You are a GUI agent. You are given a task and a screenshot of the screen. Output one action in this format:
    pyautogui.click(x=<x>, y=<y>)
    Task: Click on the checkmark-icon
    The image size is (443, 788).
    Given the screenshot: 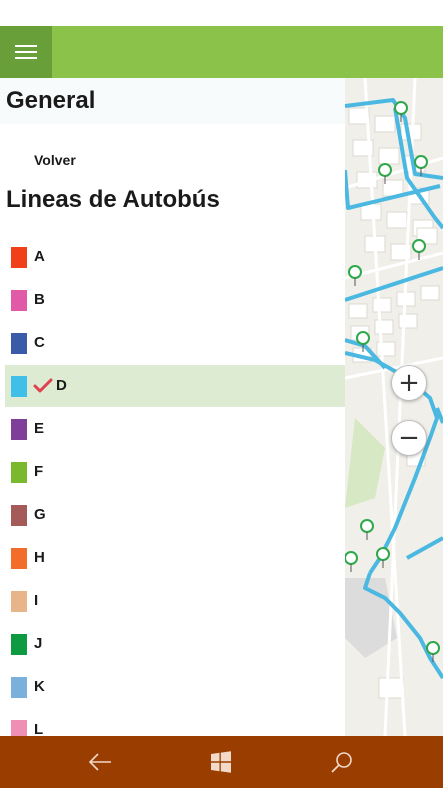 What is the action you would take?
    pyautogui.click(x=43, y=385)
    